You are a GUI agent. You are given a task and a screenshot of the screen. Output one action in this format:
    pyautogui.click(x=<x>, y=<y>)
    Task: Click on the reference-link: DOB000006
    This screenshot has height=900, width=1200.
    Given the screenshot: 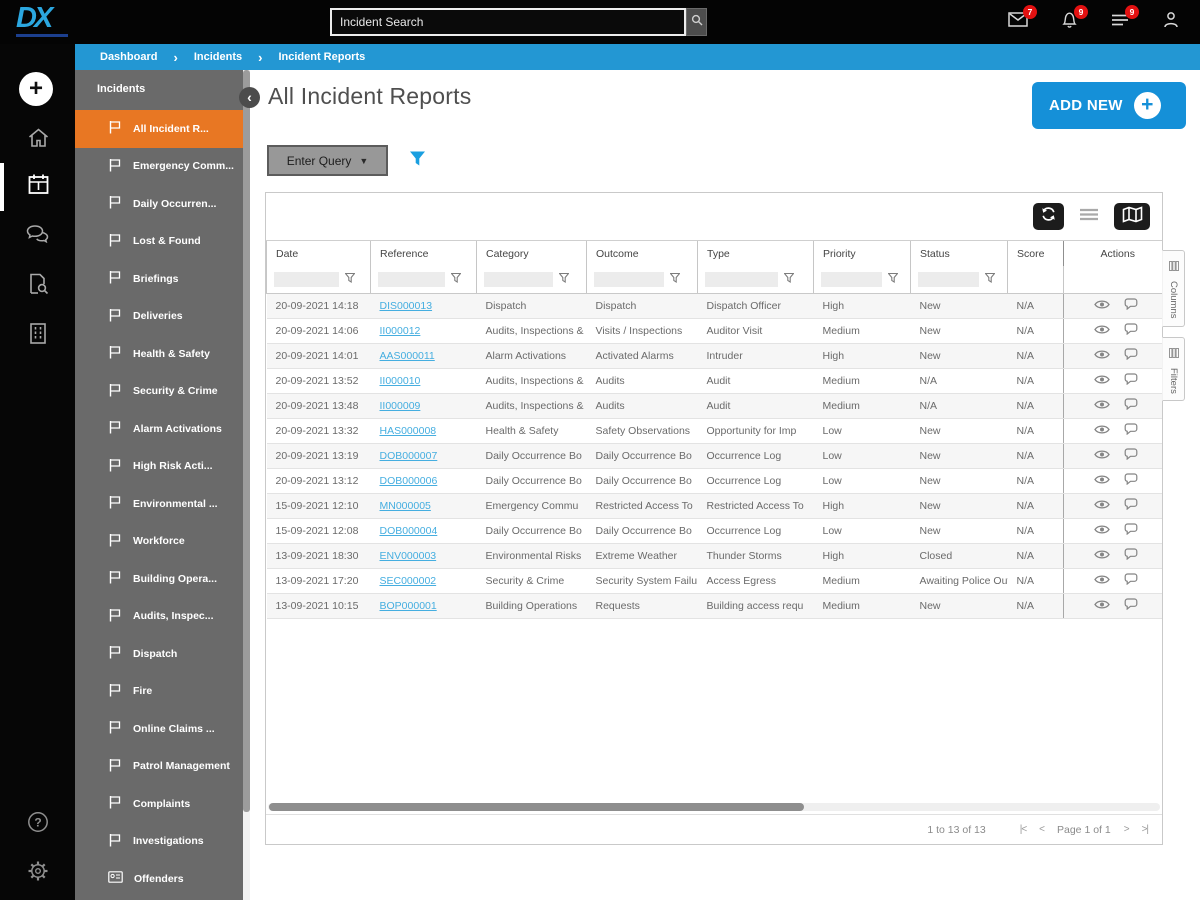 What is the action you would take?
    pyautogui.click(x=409, y=481)
    